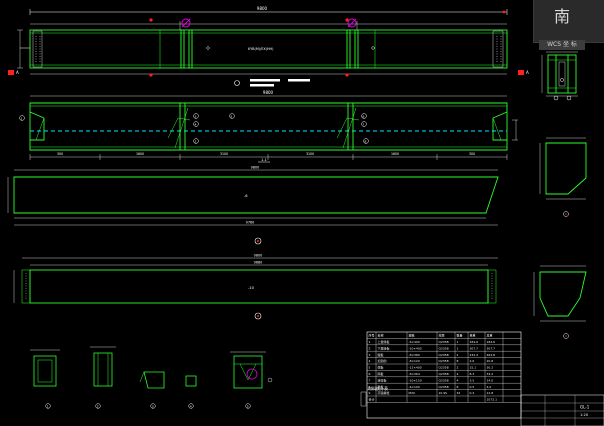  I want to click on section-tag-left: A, so click(17, 72).